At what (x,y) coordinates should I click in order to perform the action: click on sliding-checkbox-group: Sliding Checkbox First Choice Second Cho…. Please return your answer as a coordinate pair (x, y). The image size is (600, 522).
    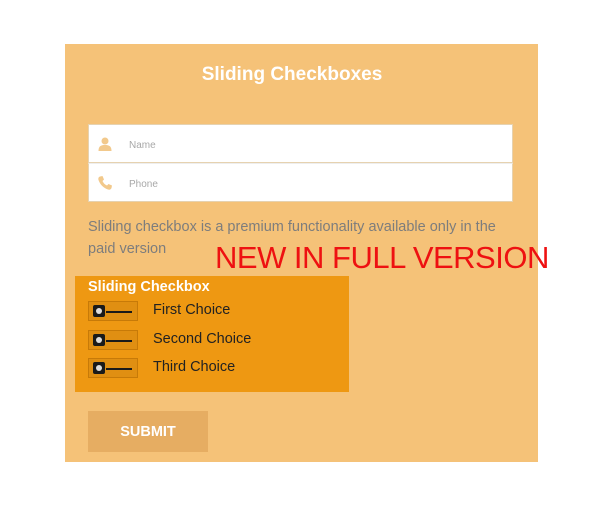
    Looking at the image, I should click on (212, 334).